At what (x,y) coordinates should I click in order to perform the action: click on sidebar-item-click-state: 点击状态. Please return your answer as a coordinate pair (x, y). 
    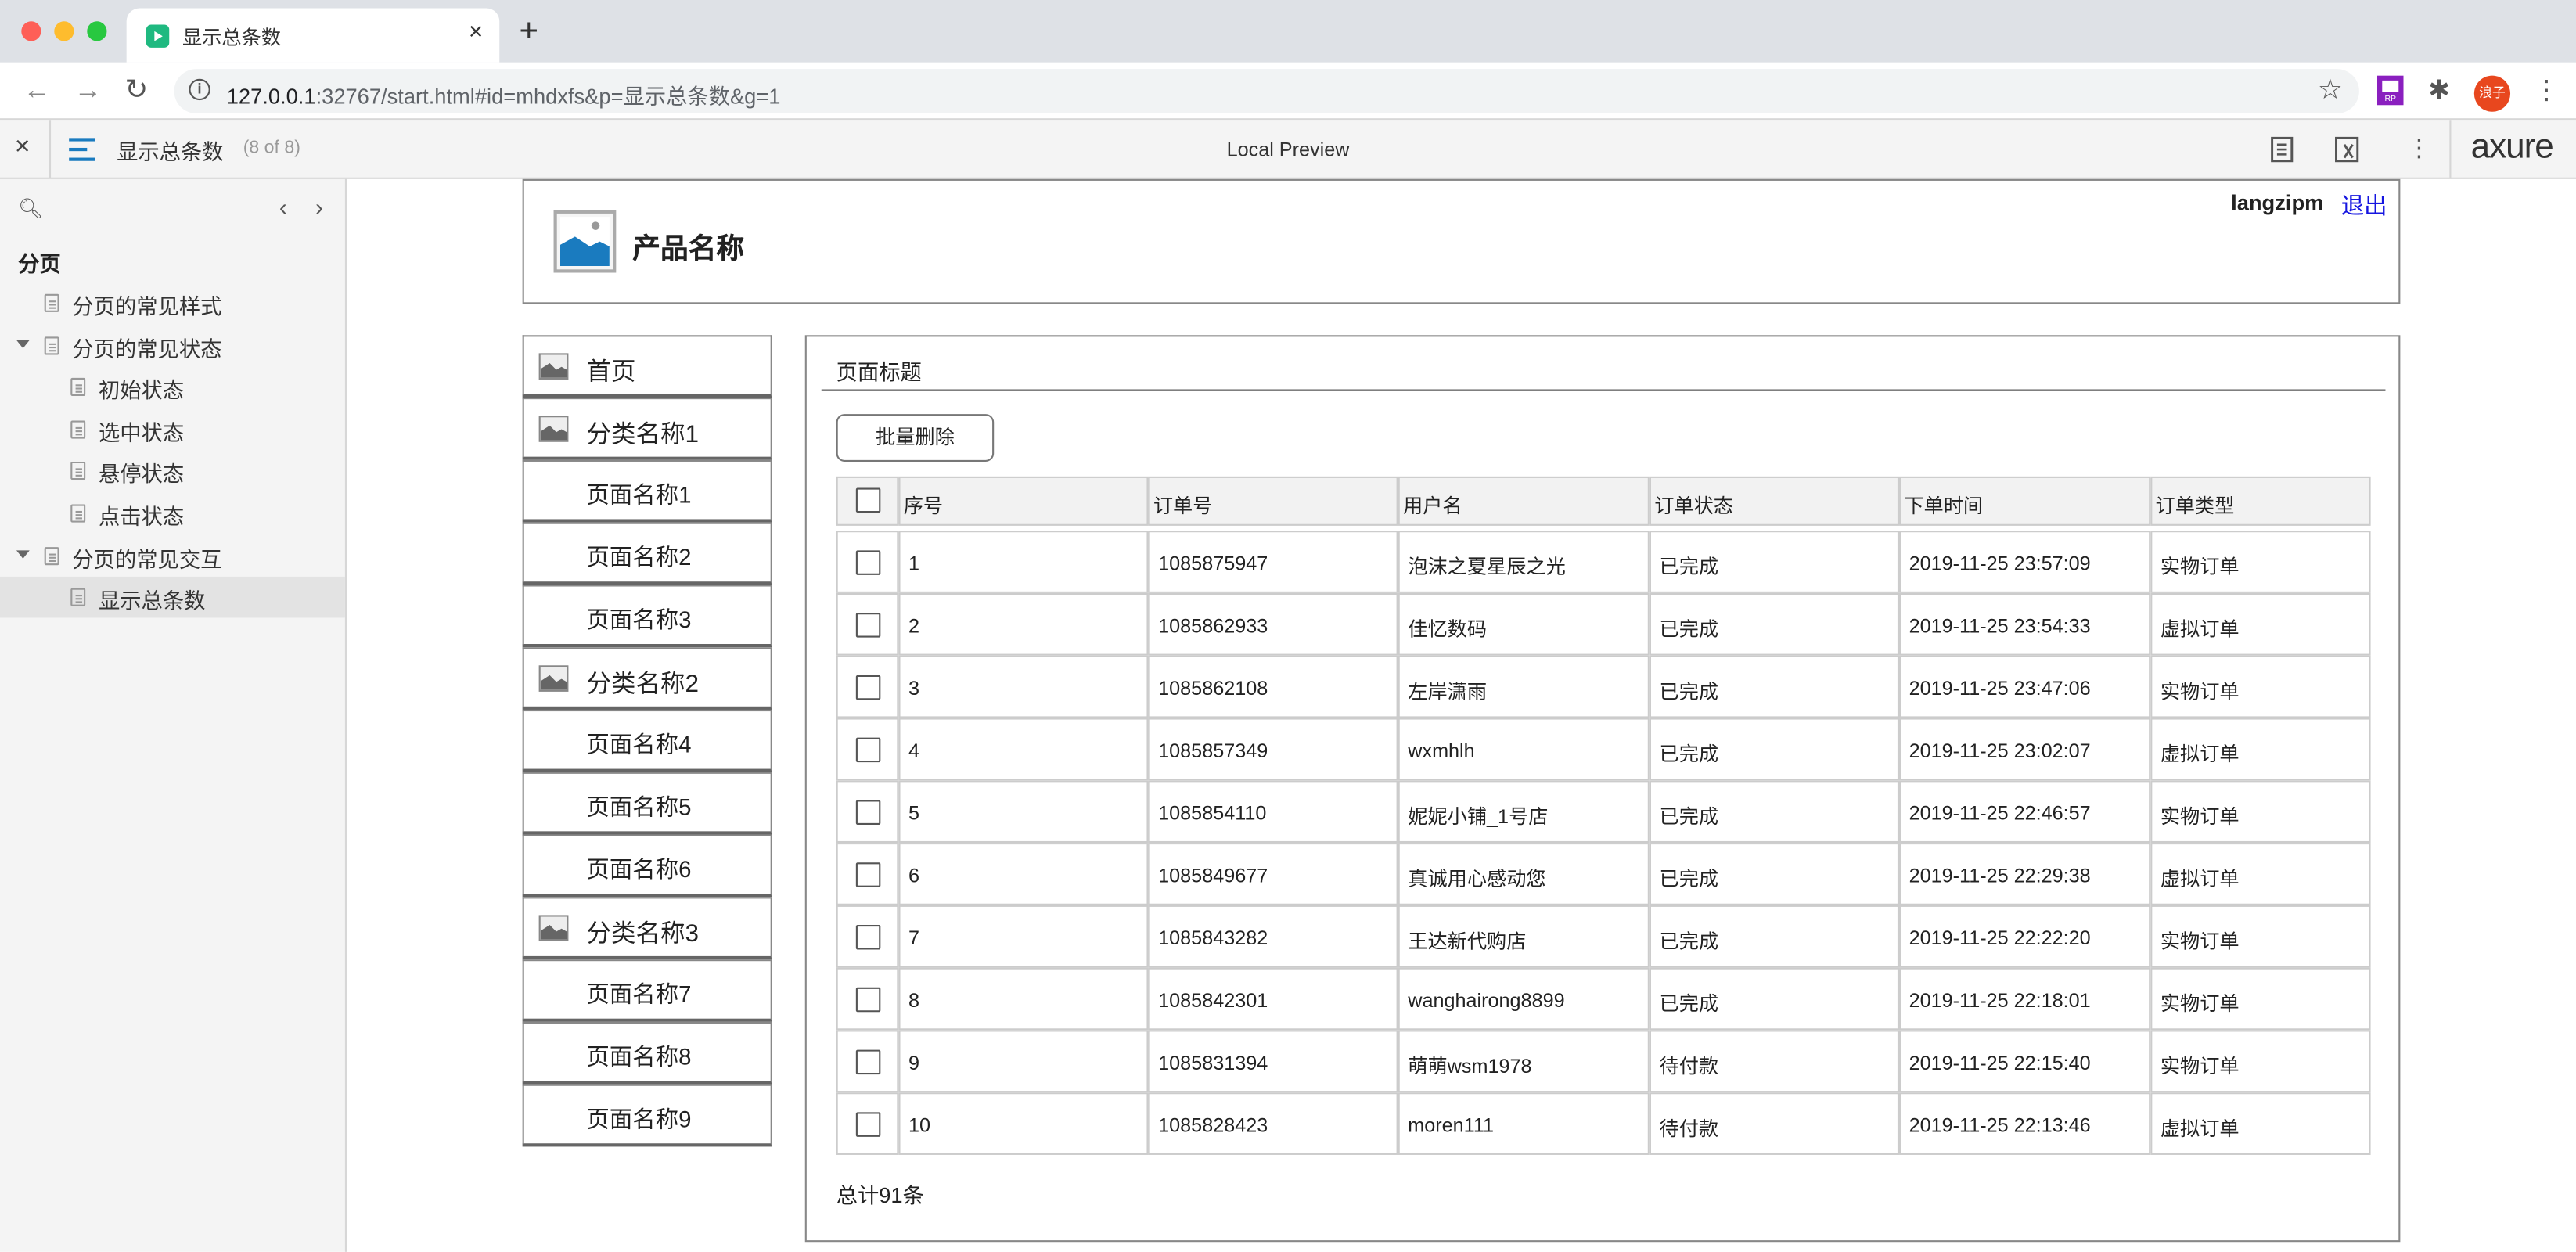
    Looking at the image, I should click on (173, 513).